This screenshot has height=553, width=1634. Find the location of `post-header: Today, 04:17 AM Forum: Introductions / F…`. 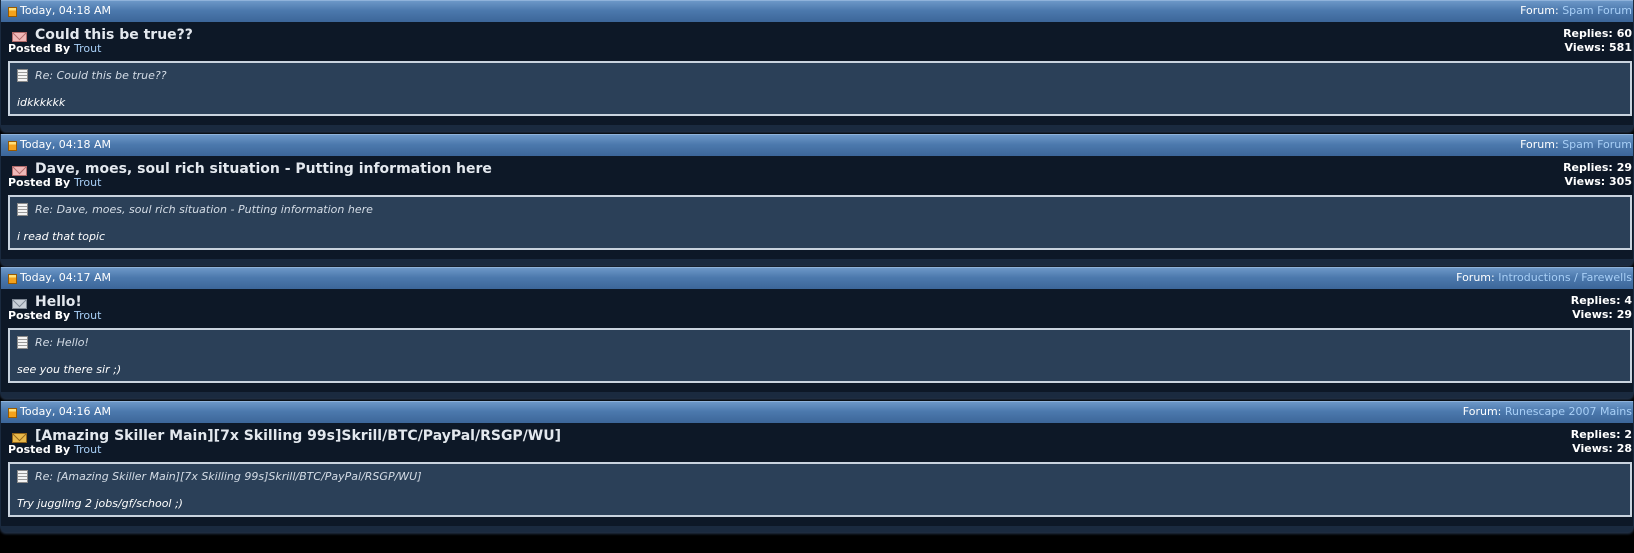

post-header: Today, 04:17 AM Forum: Introductions / F… is located at coordinates (817, 278).